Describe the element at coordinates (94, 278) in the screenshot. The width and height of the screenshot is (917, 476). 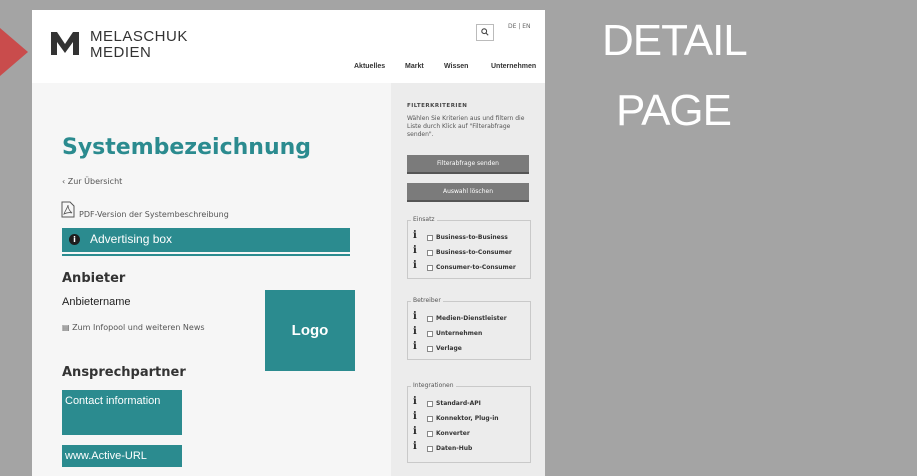
I see `anbieter-heading: Anbieter` at that location.